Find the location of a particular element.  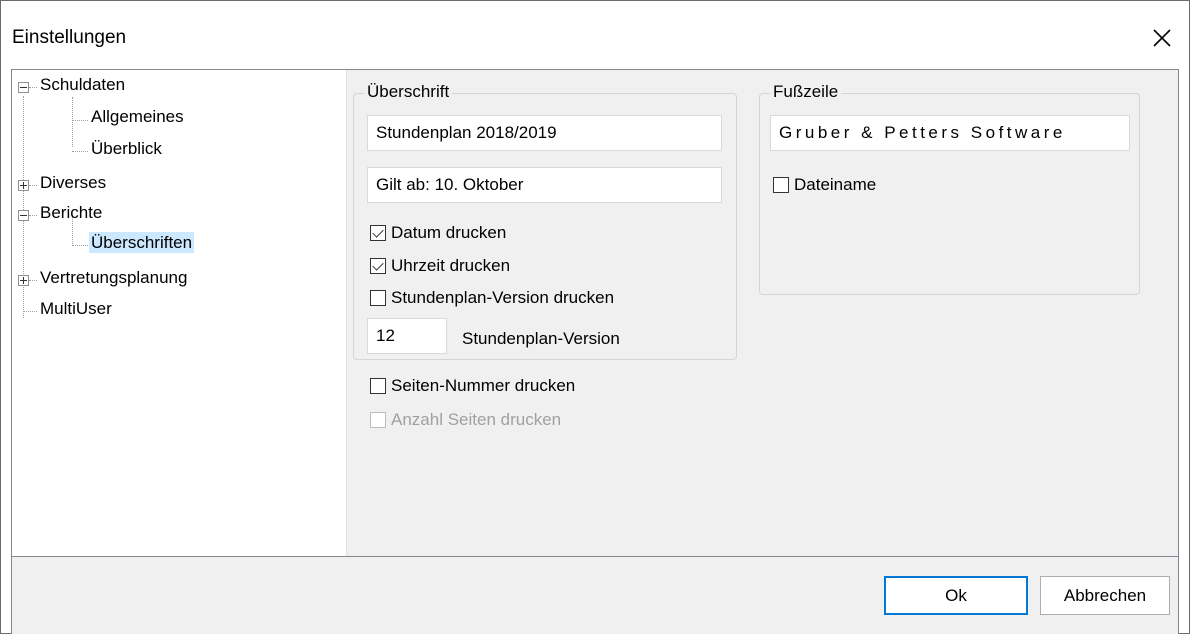

tree-item-schuldaten: Schuldaten is located at coordinates (82, 85).